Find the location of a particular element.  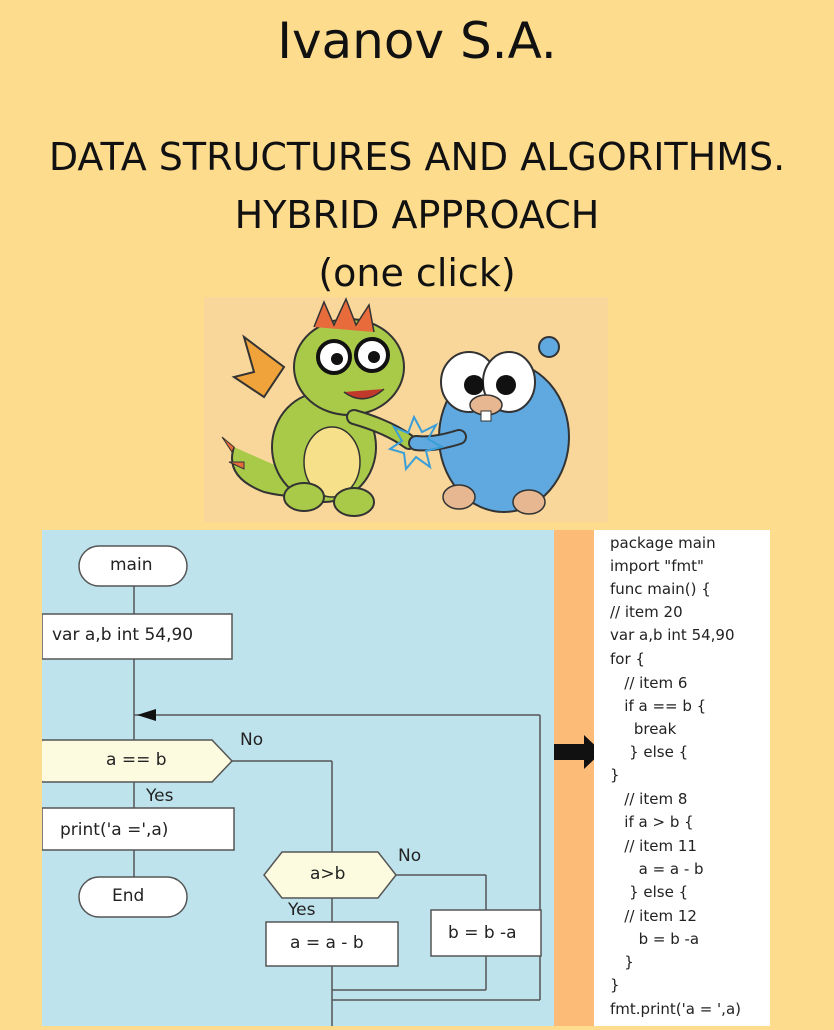

title-line-3: (one click) is located at coordinates (417, 273).